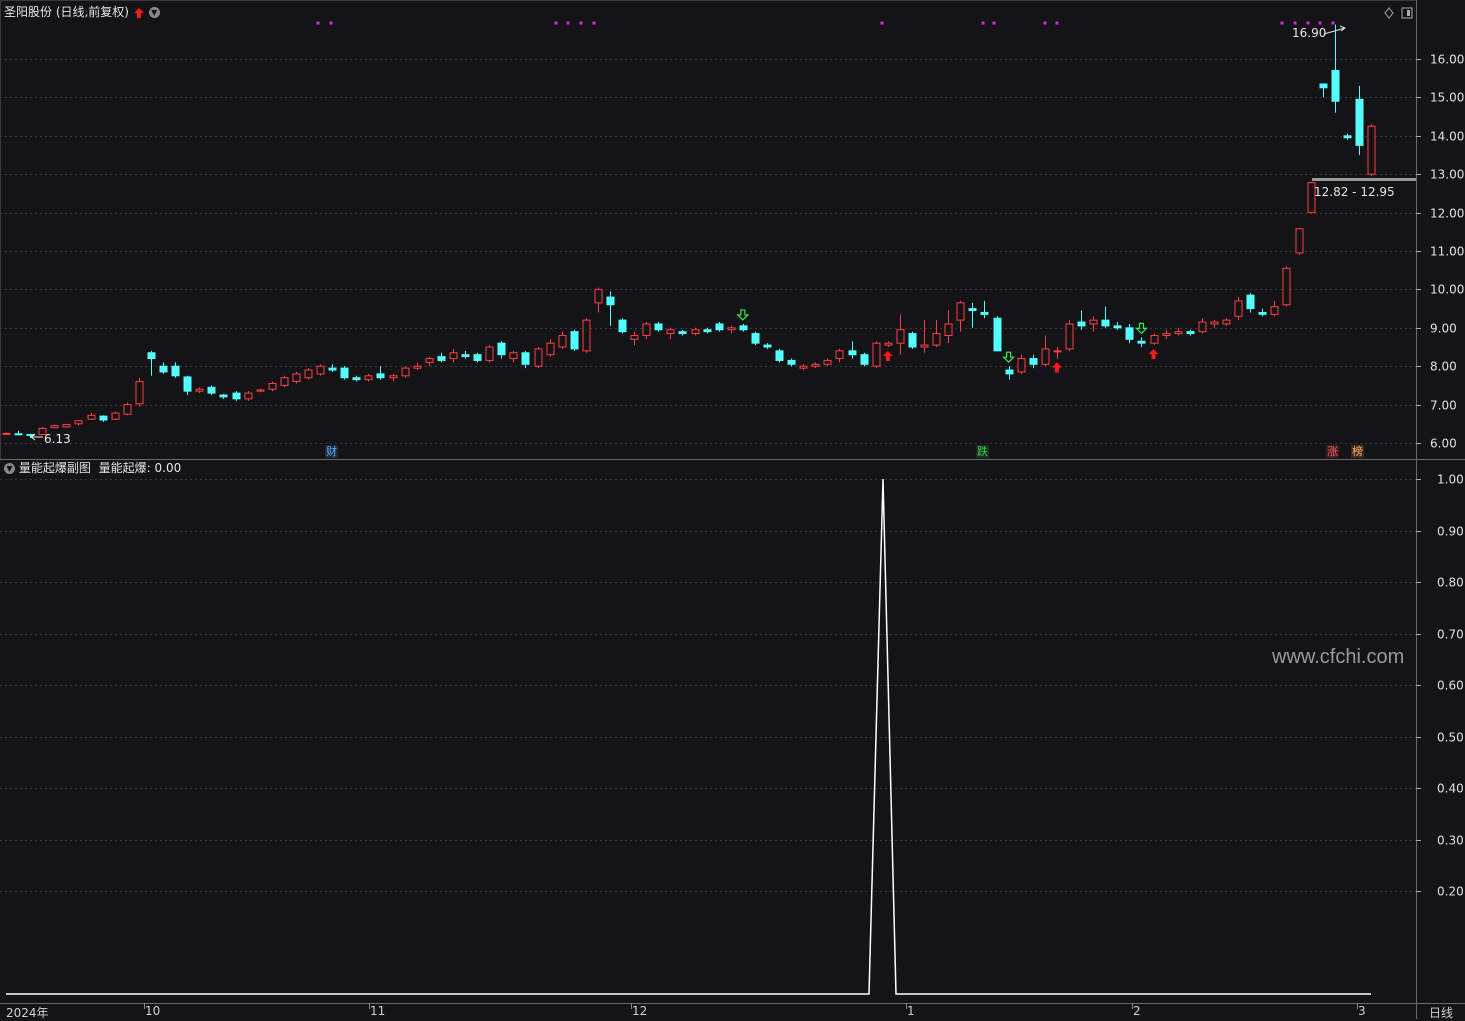 Image resolution: width=1465 pixels, height=1021 pixels. I want to click on event-tag-cai: 财, so click(331, 451).